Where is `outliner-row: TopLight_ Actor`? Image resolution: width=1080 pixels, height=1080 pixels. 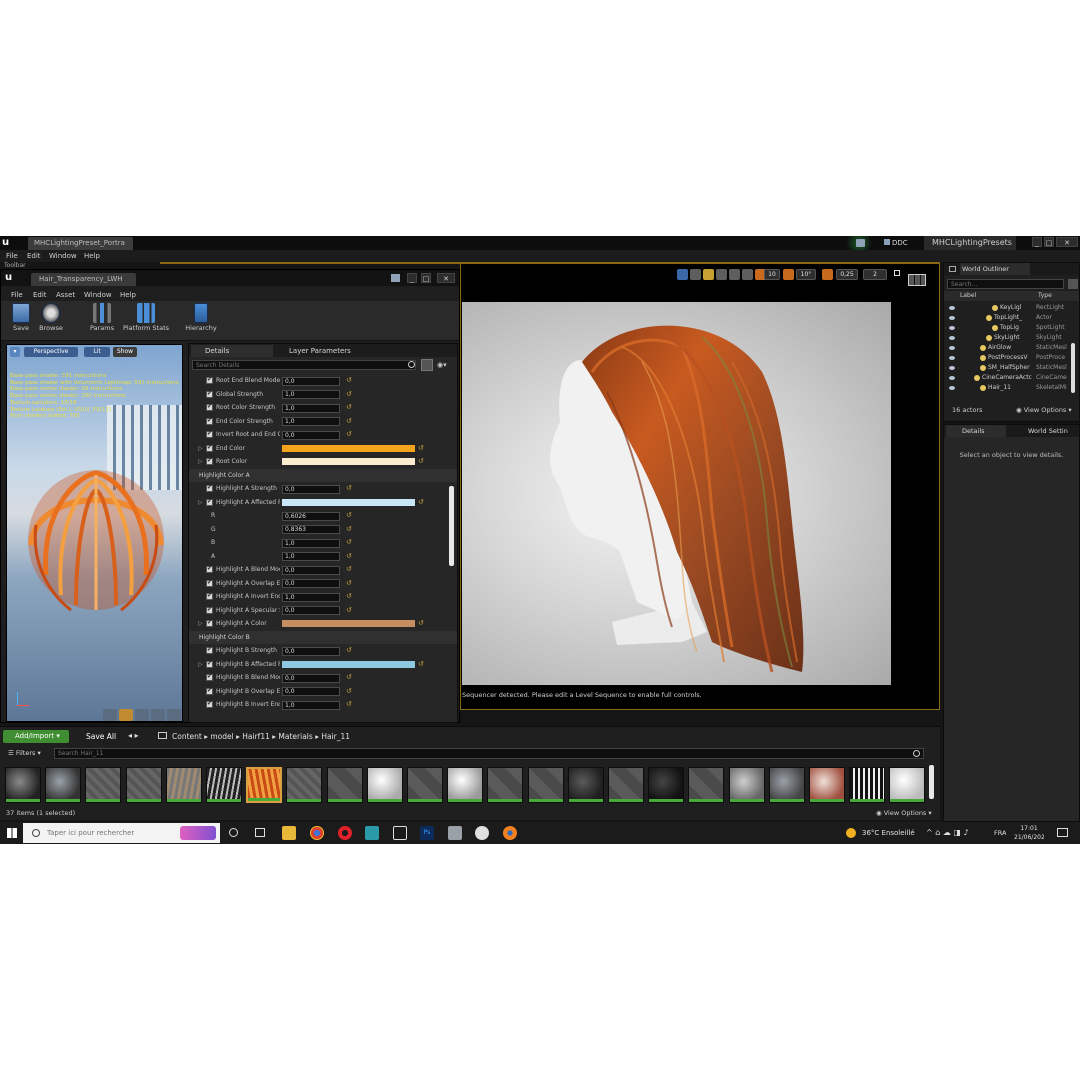 outliner-row: TopLight_ Actor is located at coordinates (1011, 318).